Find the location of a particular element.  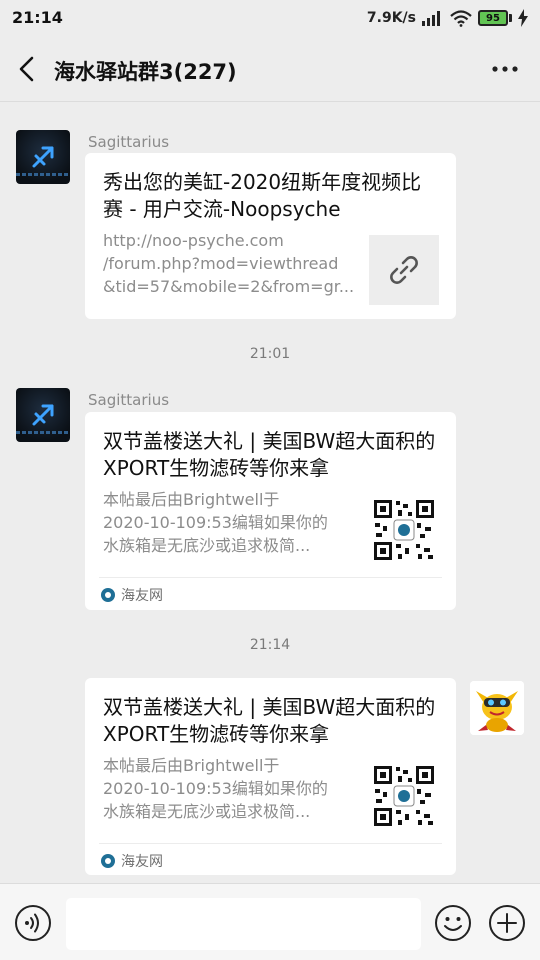

battery-icon: 95 is located at coordinates (495, 18).